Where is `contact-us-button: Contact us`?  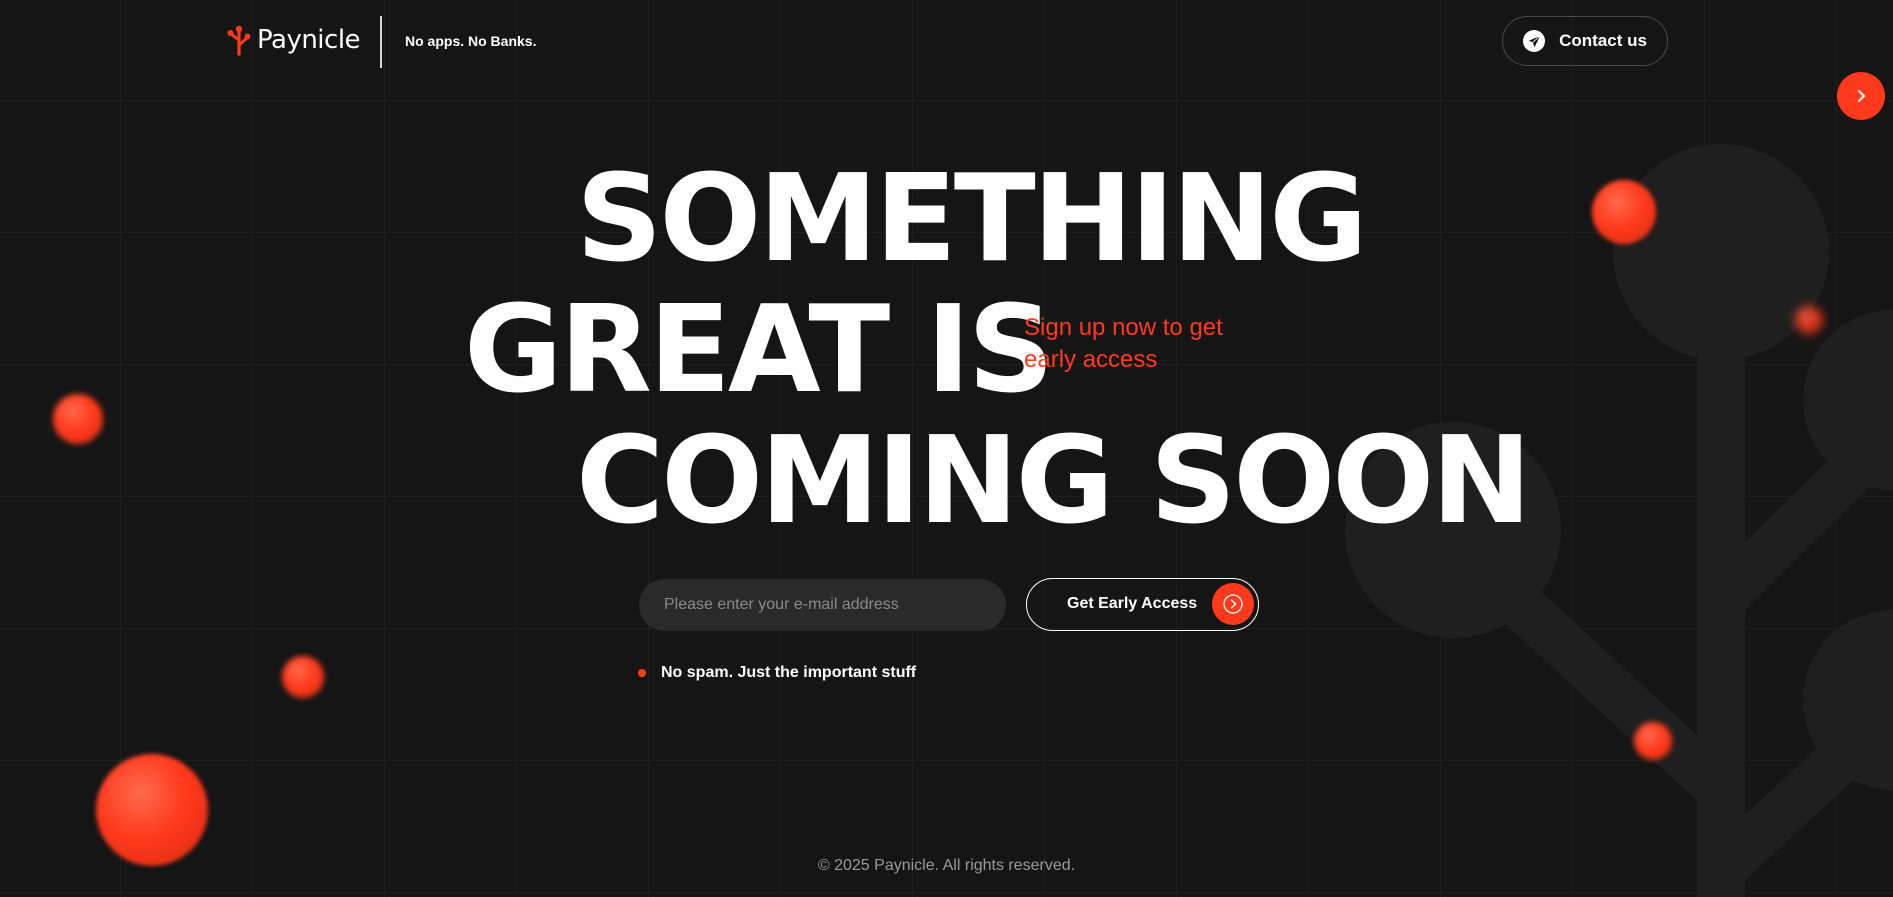
contact-us-button: Contact us is located at coordinates (1585, 41).